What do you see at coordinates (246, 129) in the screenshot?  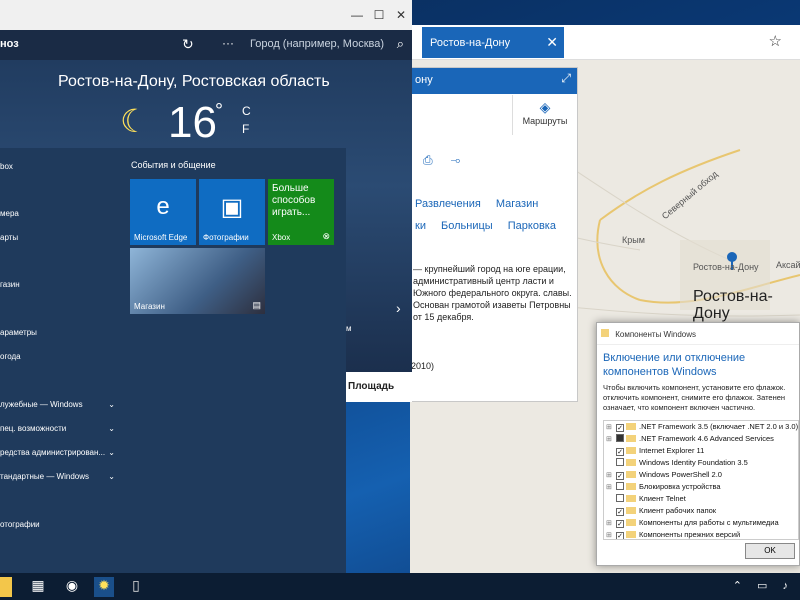 I see `unit-fahrenheit: F` at bounding box center [246, 129].